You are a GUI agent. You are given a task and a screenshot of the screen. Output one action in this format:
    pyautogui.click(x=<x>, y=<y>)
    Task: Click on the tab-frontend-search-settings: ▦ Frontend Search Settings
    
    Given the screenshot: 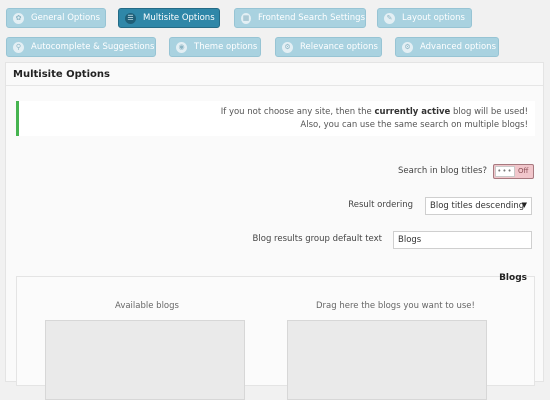 What is the action you would take?
    pyautogui.click(x=300, y=18)
    